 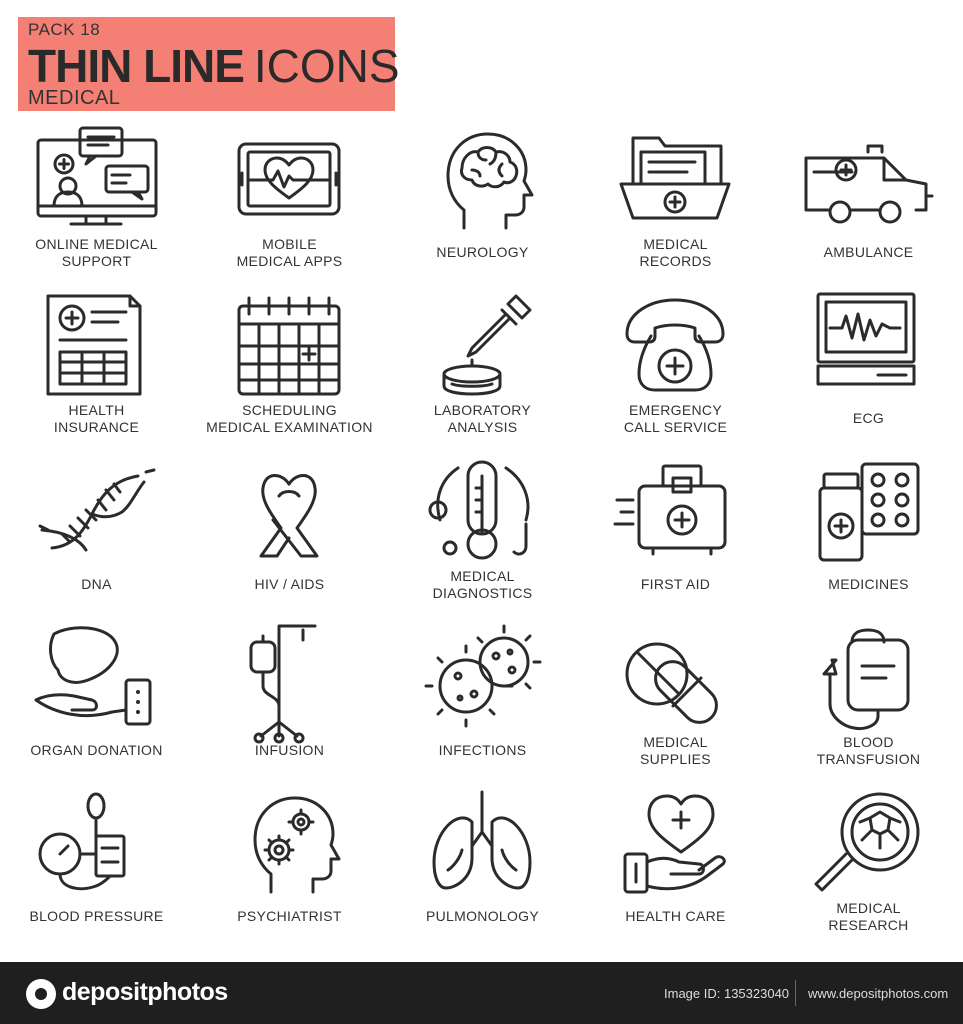 I want to click on icon-tile-pulmonology: PULMONOLOGY, so click(x=482, y=867).